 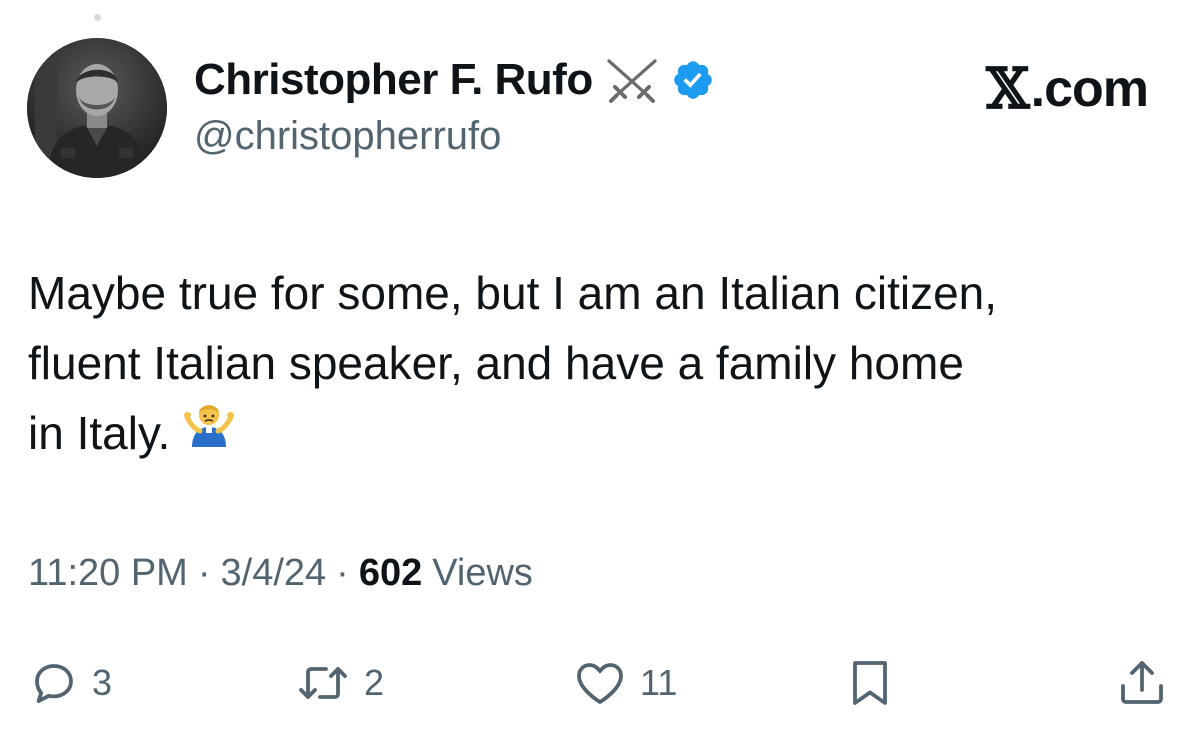 I want to click on tweet-action-bar: 3 2 11, so click(x=600, y=683).